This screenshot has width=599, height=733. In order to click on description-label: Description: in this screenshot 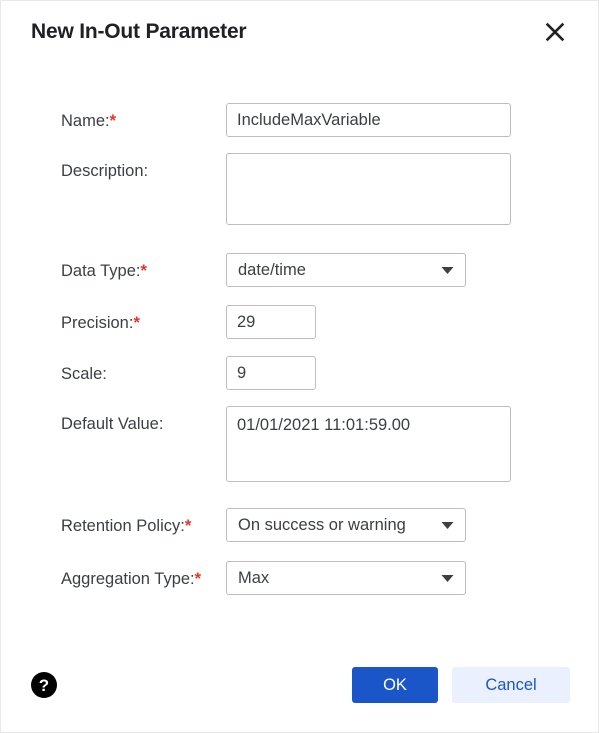, I will do `click(128, 169)`.